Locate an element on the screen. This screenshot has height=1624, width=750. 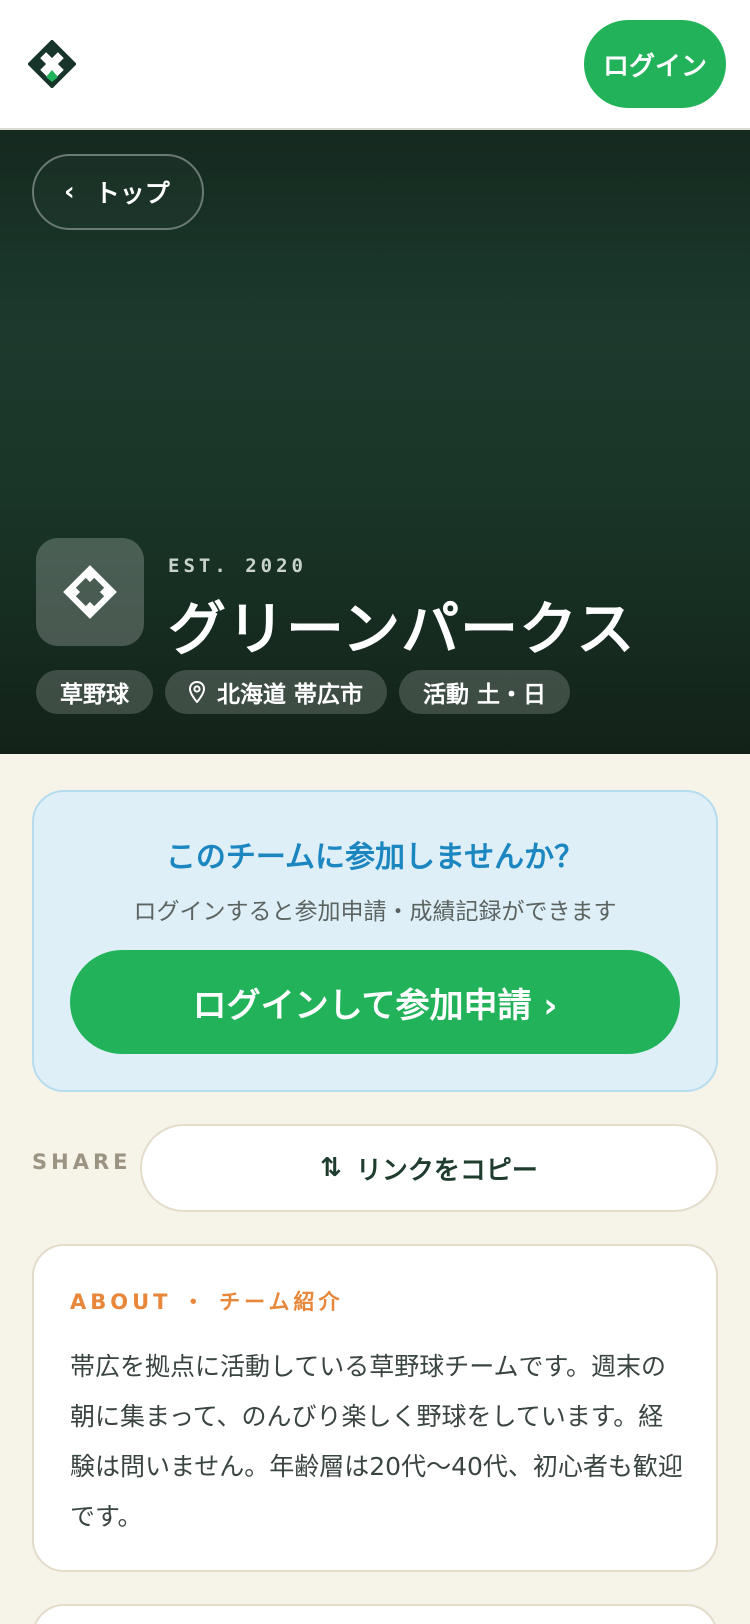
team-emblem is located at coordinates (90, 592).